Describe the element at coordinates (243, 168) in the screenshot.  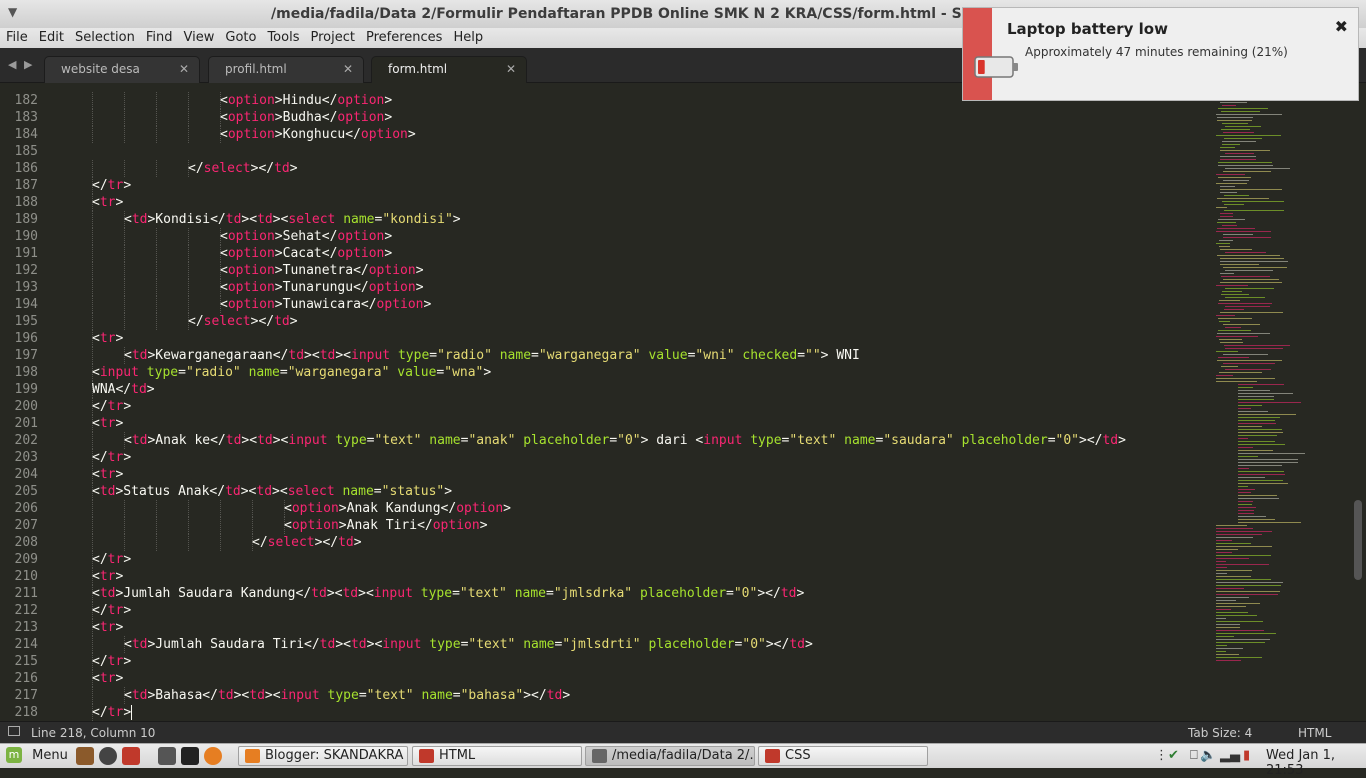
I see `code-line: </select></td>` at that location.